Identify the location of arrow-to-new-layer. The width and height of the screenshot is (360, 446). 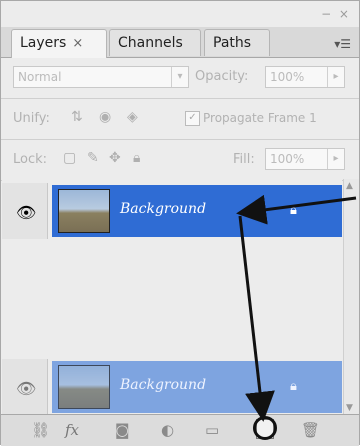
(256, 318).